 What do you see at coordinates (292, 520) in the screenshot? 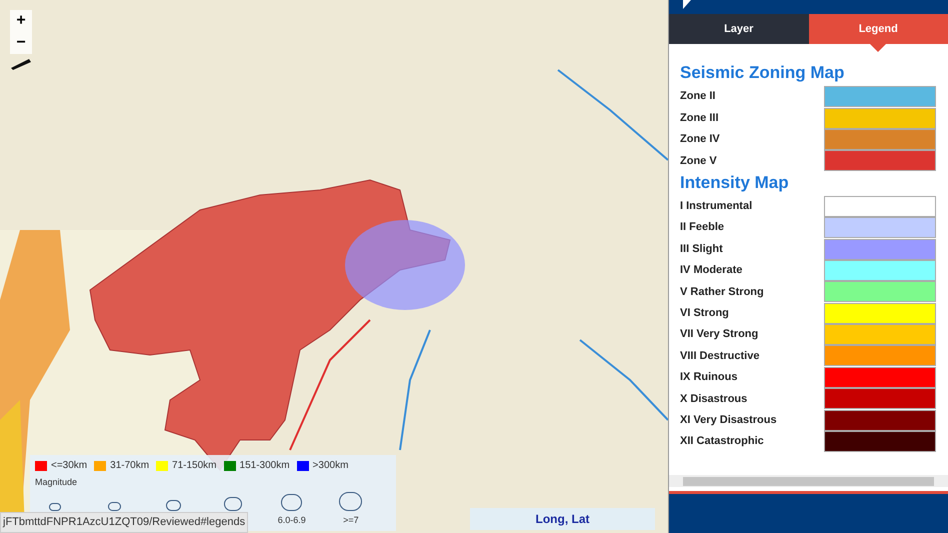
I see `magnitude-label: 6.0-6.9` at bounding box center [292, 520].